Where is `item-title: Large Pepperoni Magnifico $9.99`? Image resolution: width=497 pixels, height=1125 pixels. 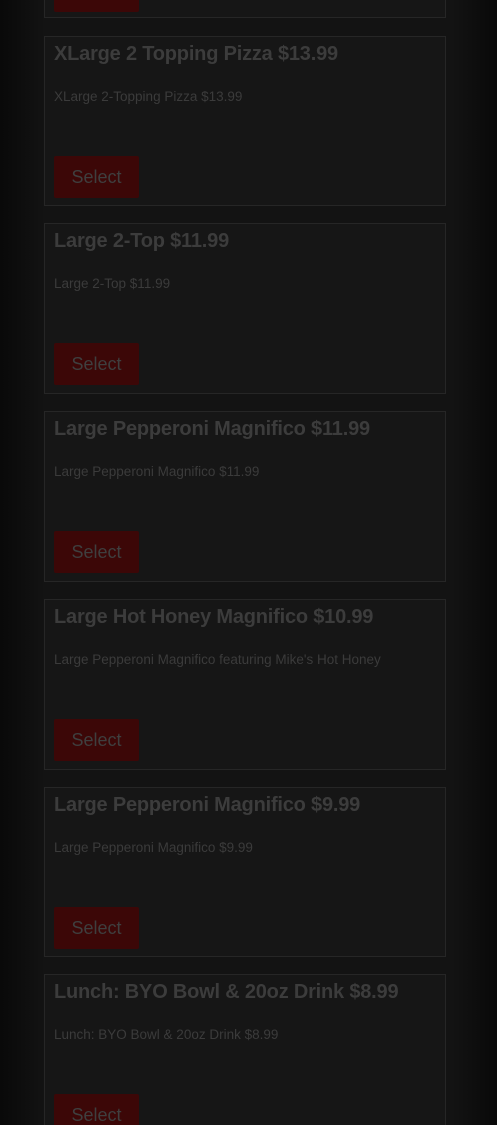 item-title: Large Pepperoni Magnifico $9.99 is located at coordinates (207, 805).